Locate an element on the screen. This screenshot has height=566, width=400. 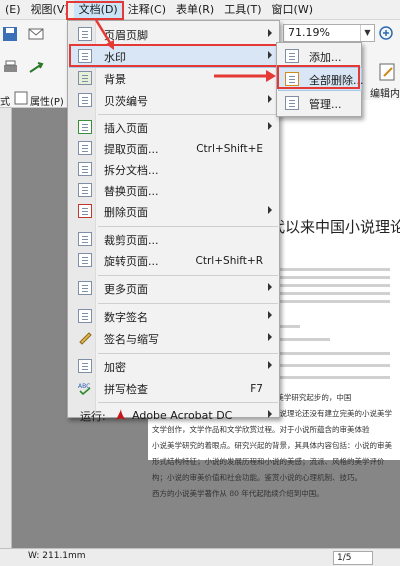
menu-item-bates: 贝茨编号 is located at coordinates (173, 100).